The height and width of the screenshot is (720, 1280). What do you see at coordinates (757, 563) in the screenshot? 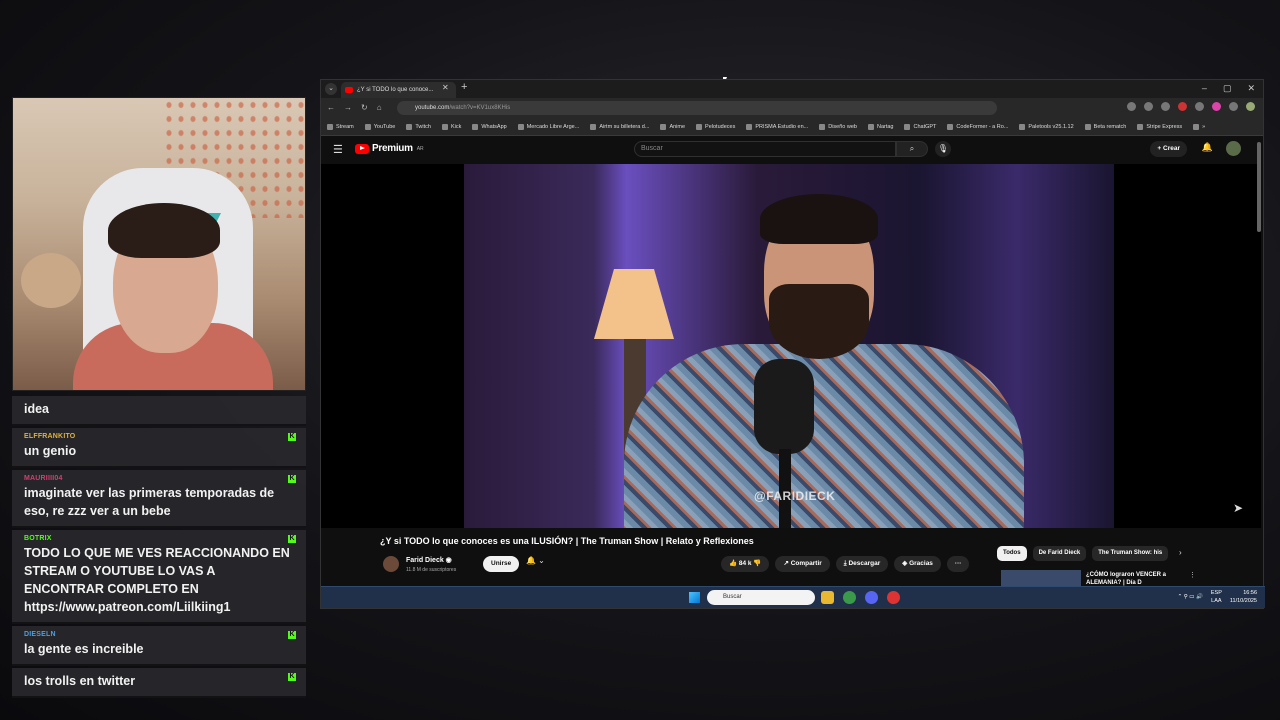
I see `dislike-icon: 👎` at bounding box center [757, 563].